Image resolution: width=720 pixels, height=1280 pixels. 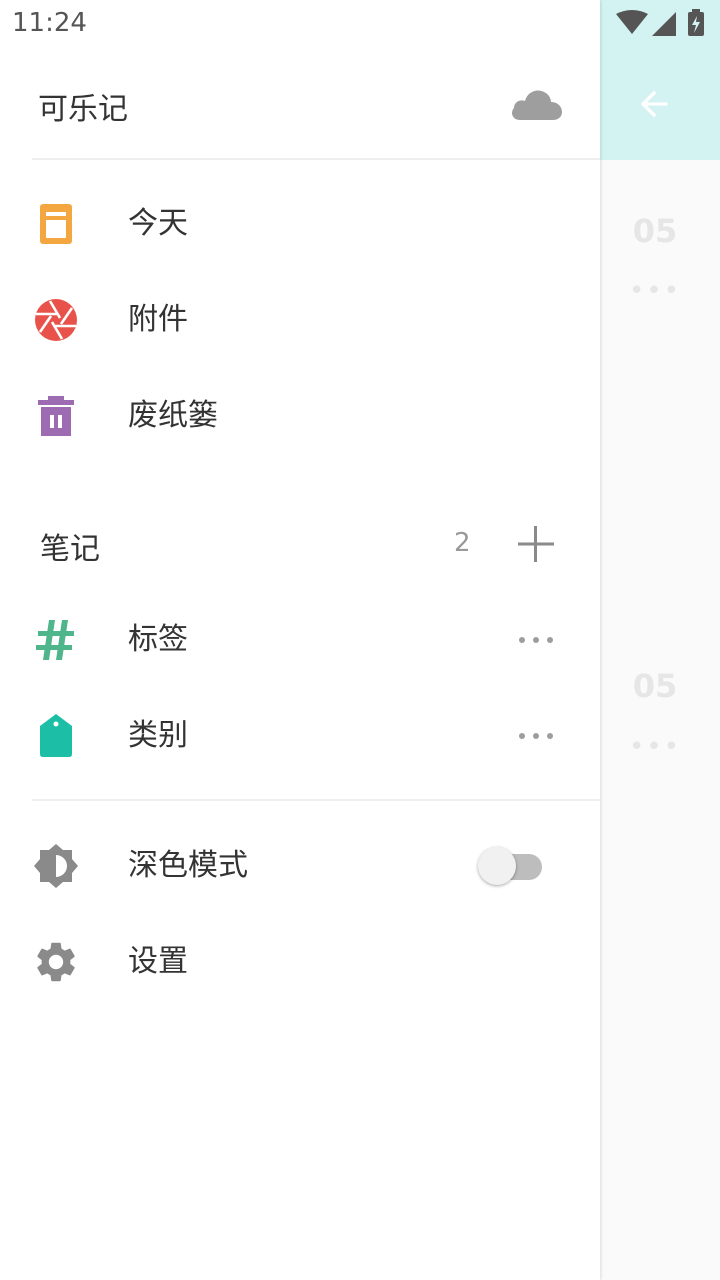 What do you see at coordinates (55, 640) in the screenshot?
I see `hashtag-icon` at bounding box center [55, 640].